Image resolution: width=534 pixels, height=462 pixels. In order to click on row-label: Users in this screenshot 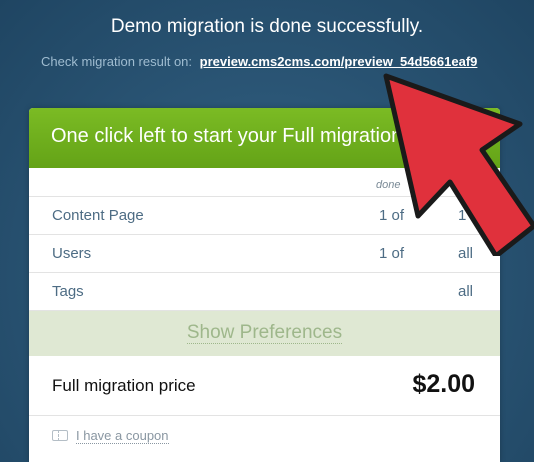, I will do `click(72, 253)`.